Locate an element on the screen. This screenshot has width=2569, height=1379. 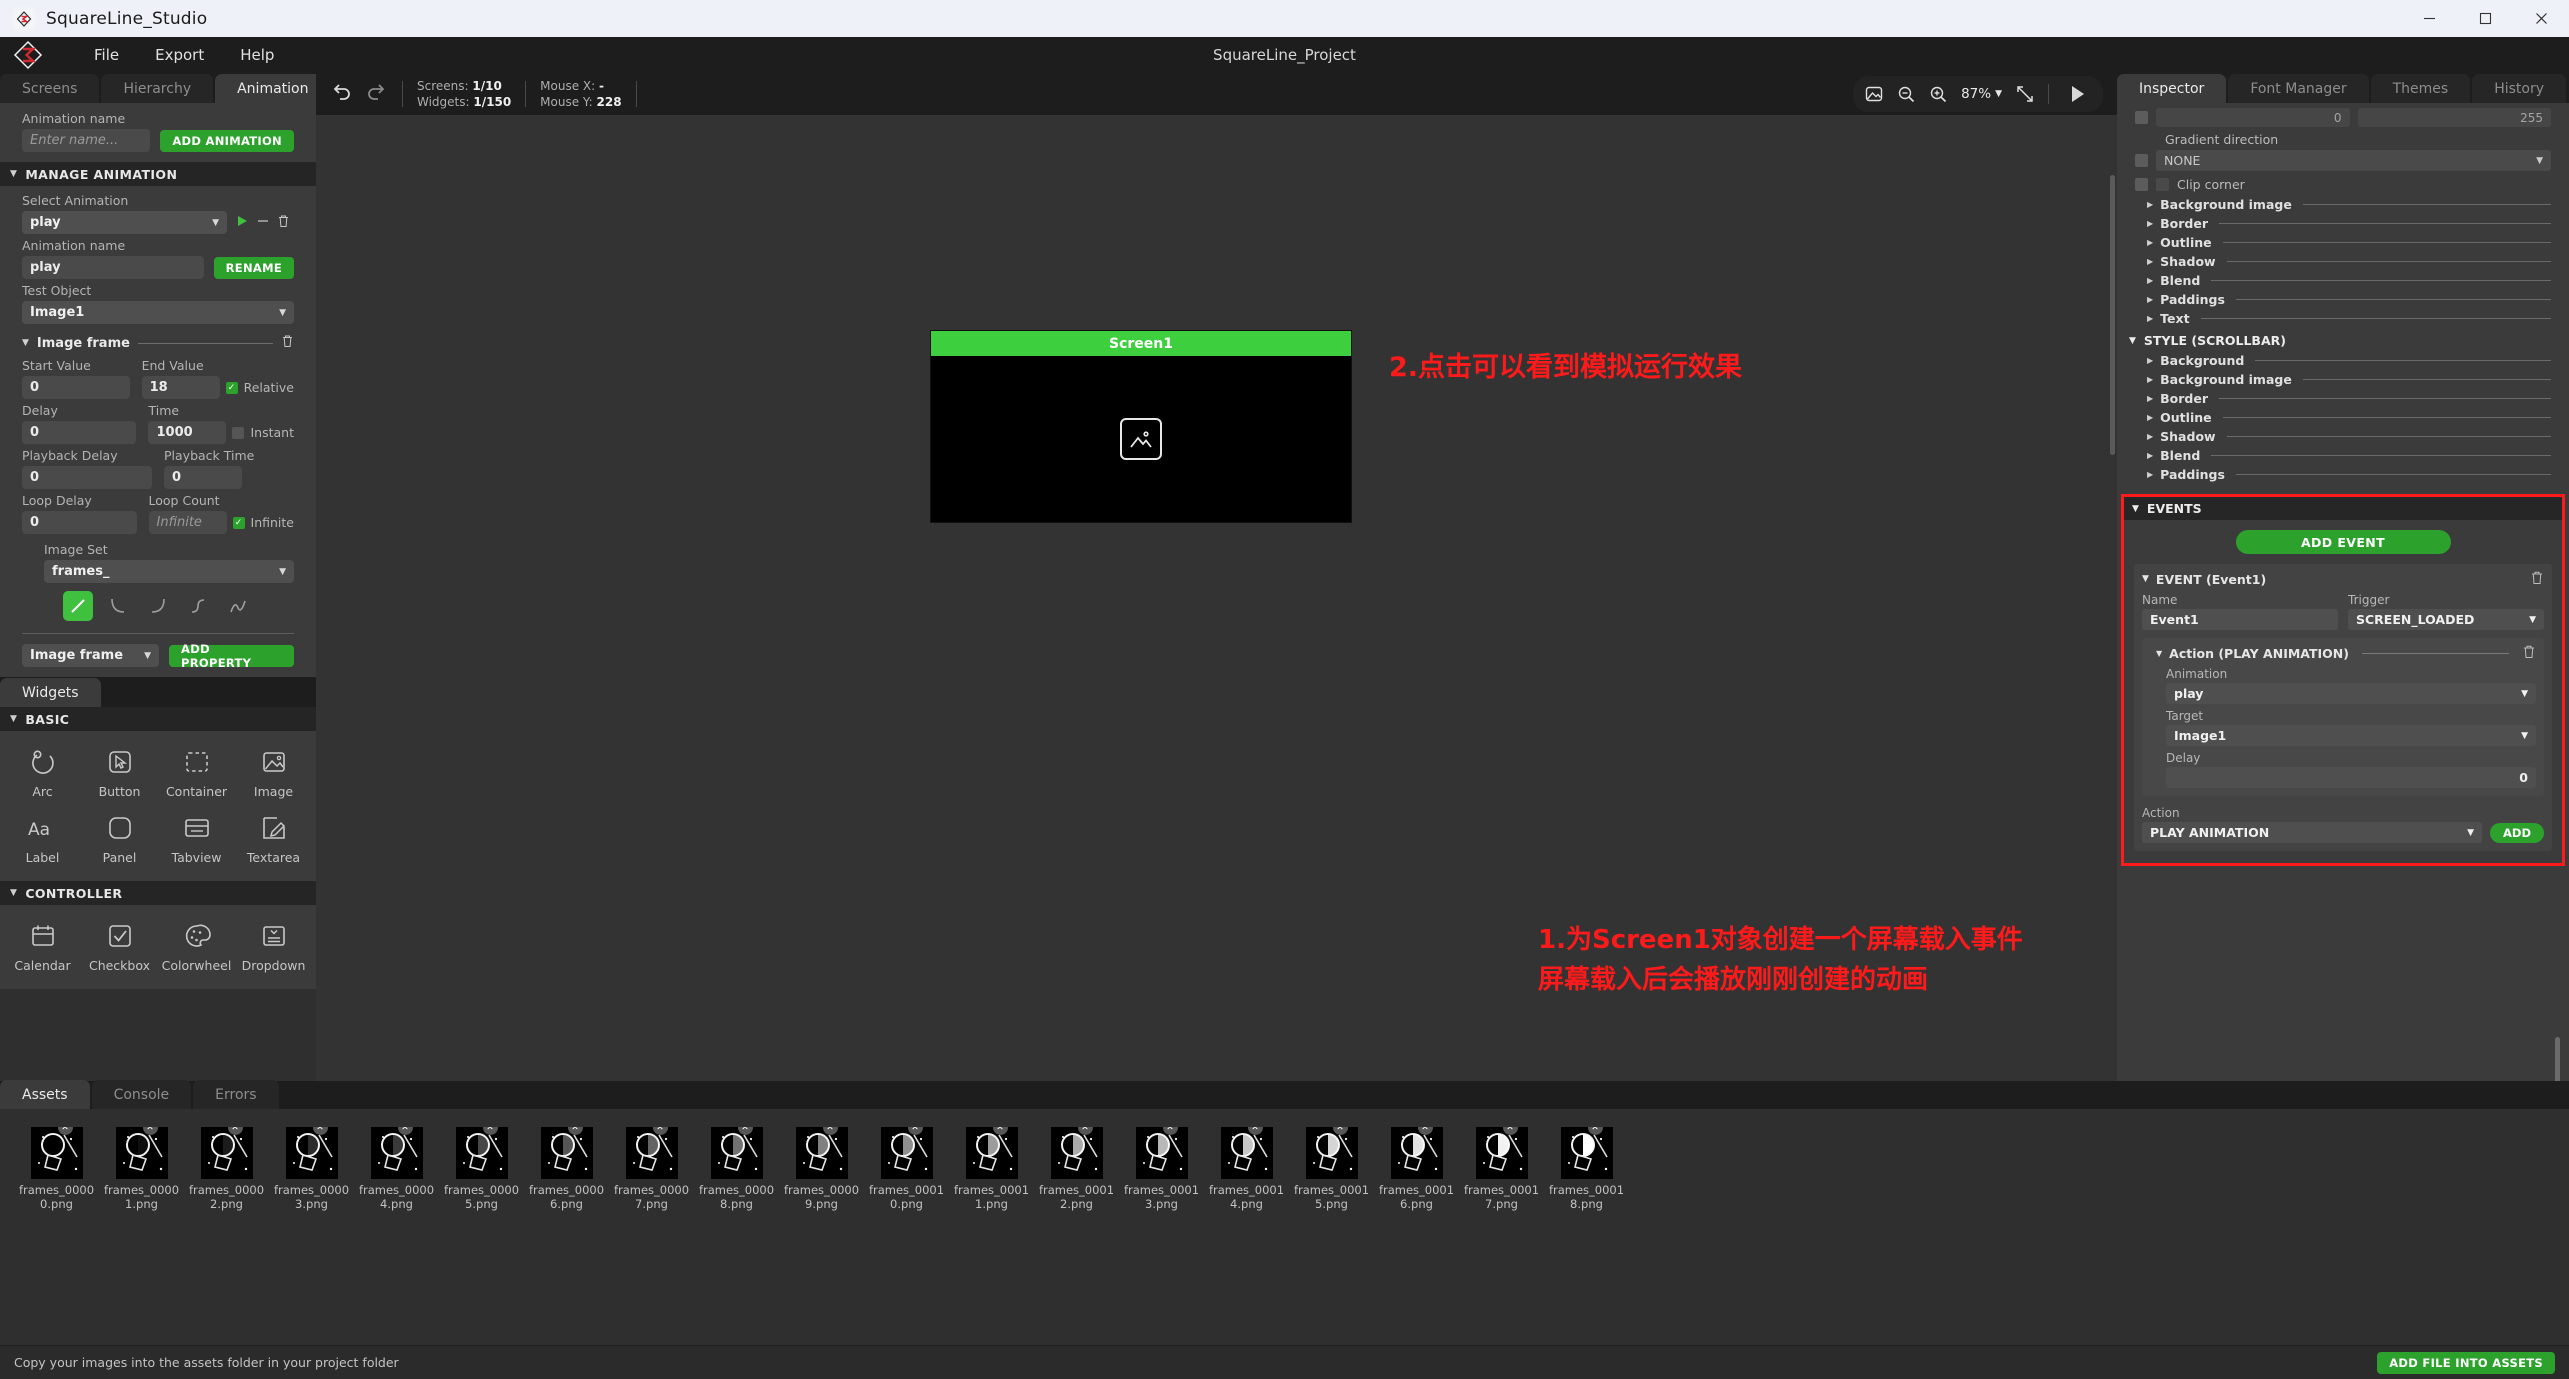
asset-item: ✕ frames_0000 4.png is located at coordinates (396, 1169).